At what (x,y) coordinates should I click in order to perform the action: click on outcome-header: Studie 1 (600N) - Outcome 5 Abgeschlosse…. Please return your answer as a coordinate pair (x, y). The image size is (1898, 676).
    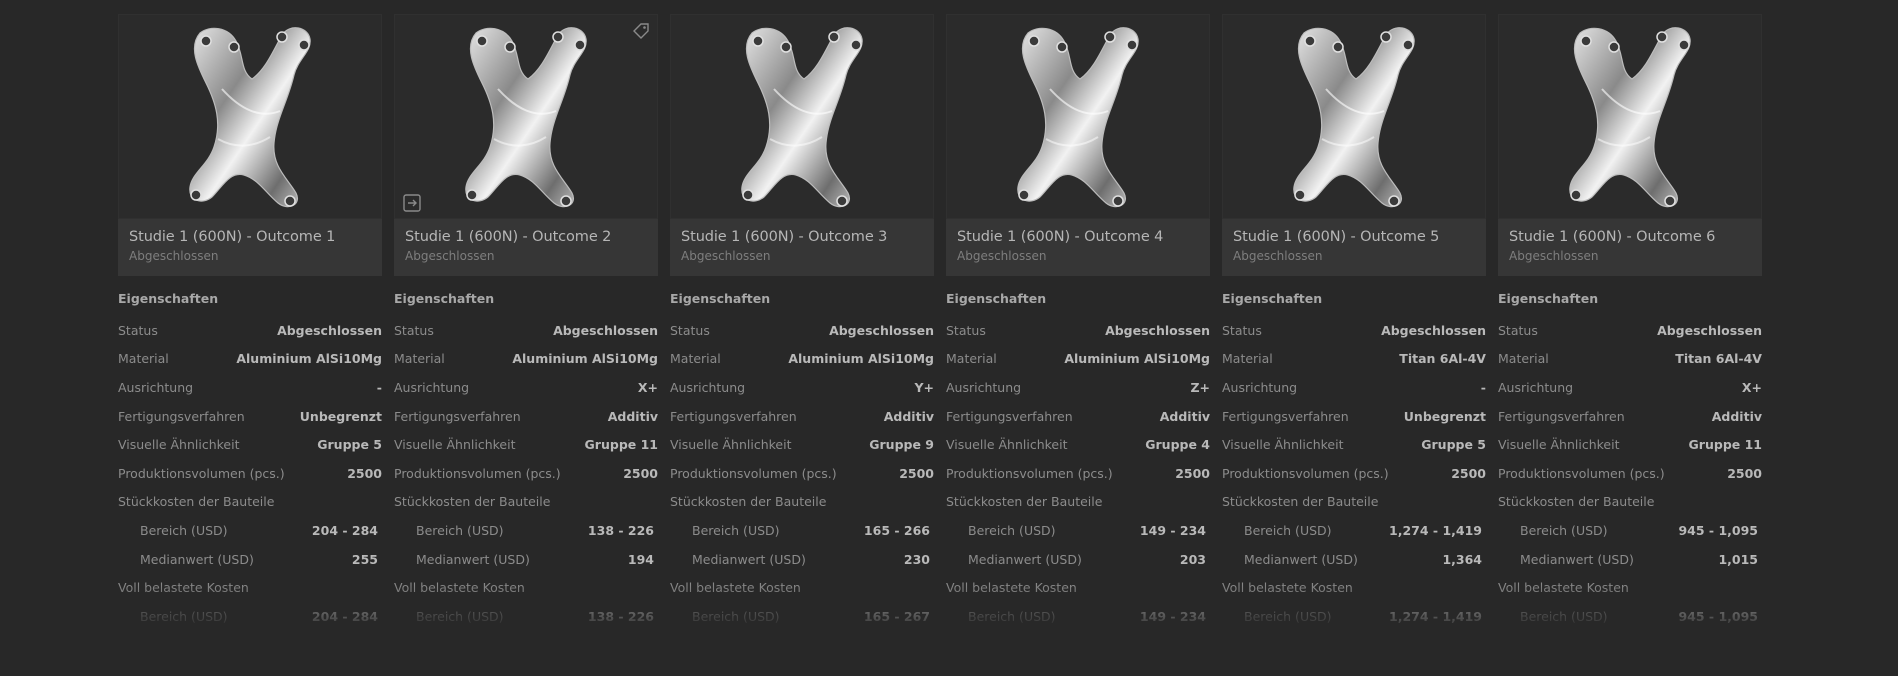
    Looking at the image, I should click on (1354, 247).